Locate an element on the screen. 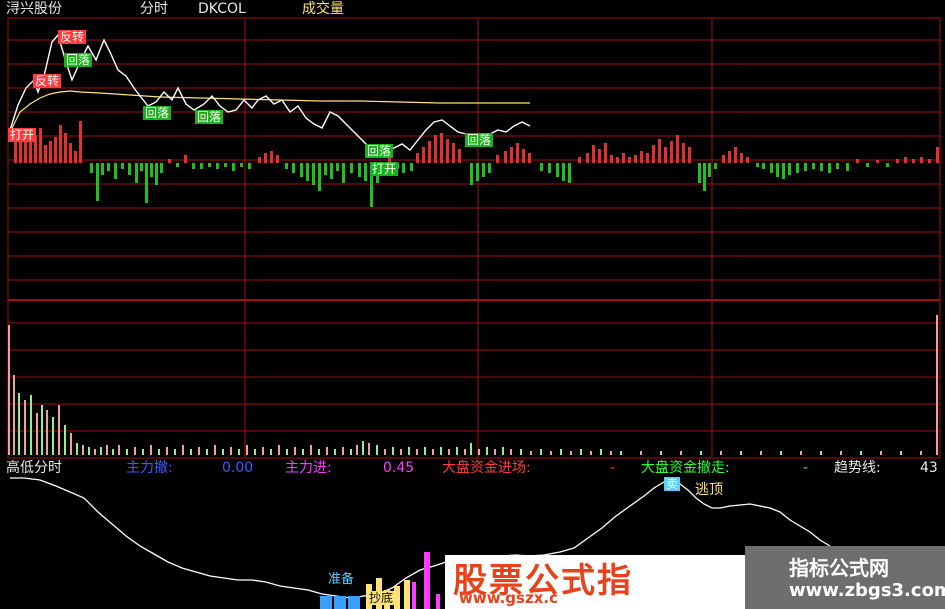 This screenshot has height=609, width=945. pullback-tag-1: 回落 is located at coordinates (78, 60).